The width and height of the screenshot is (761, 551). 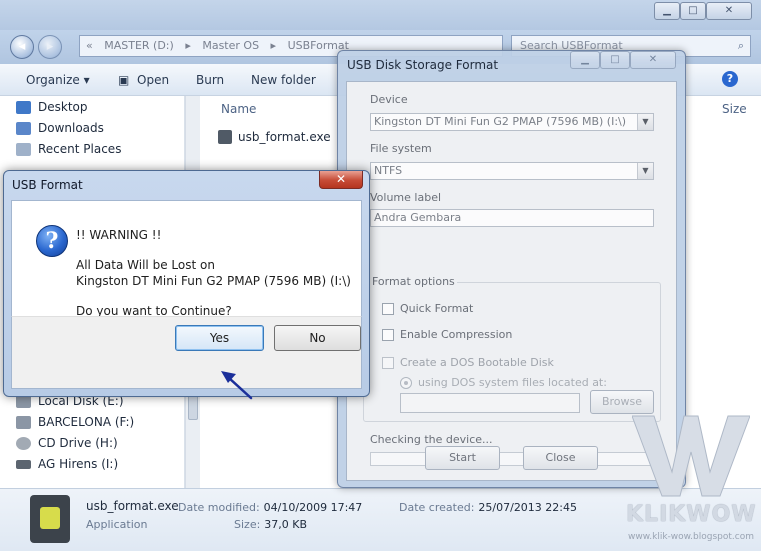 I want to click on details-size: Size: 37,0 KB, so click(x=271, y=524).